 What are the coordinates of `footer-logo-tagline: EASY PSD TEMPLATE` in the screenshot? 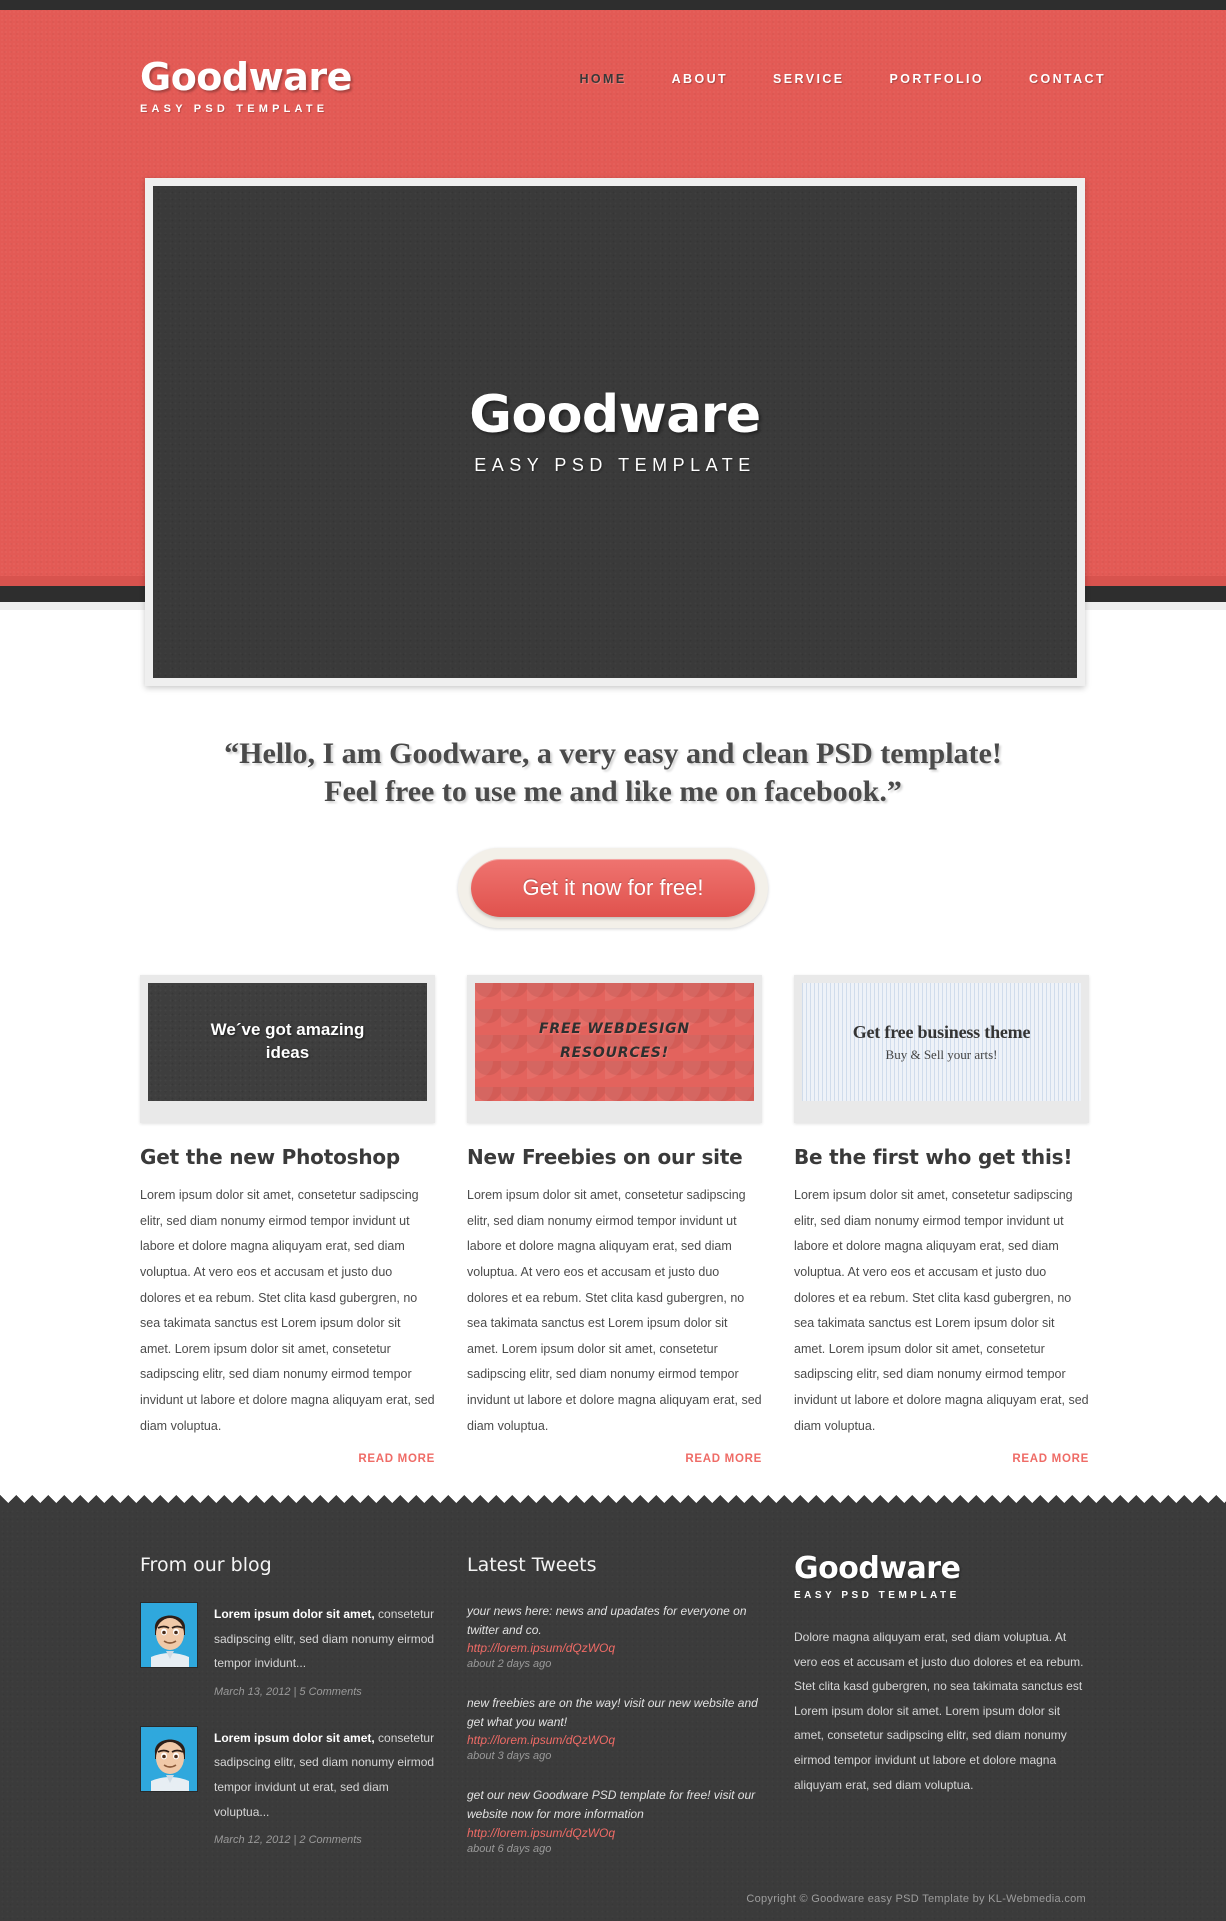 It's located at (877, 1595).